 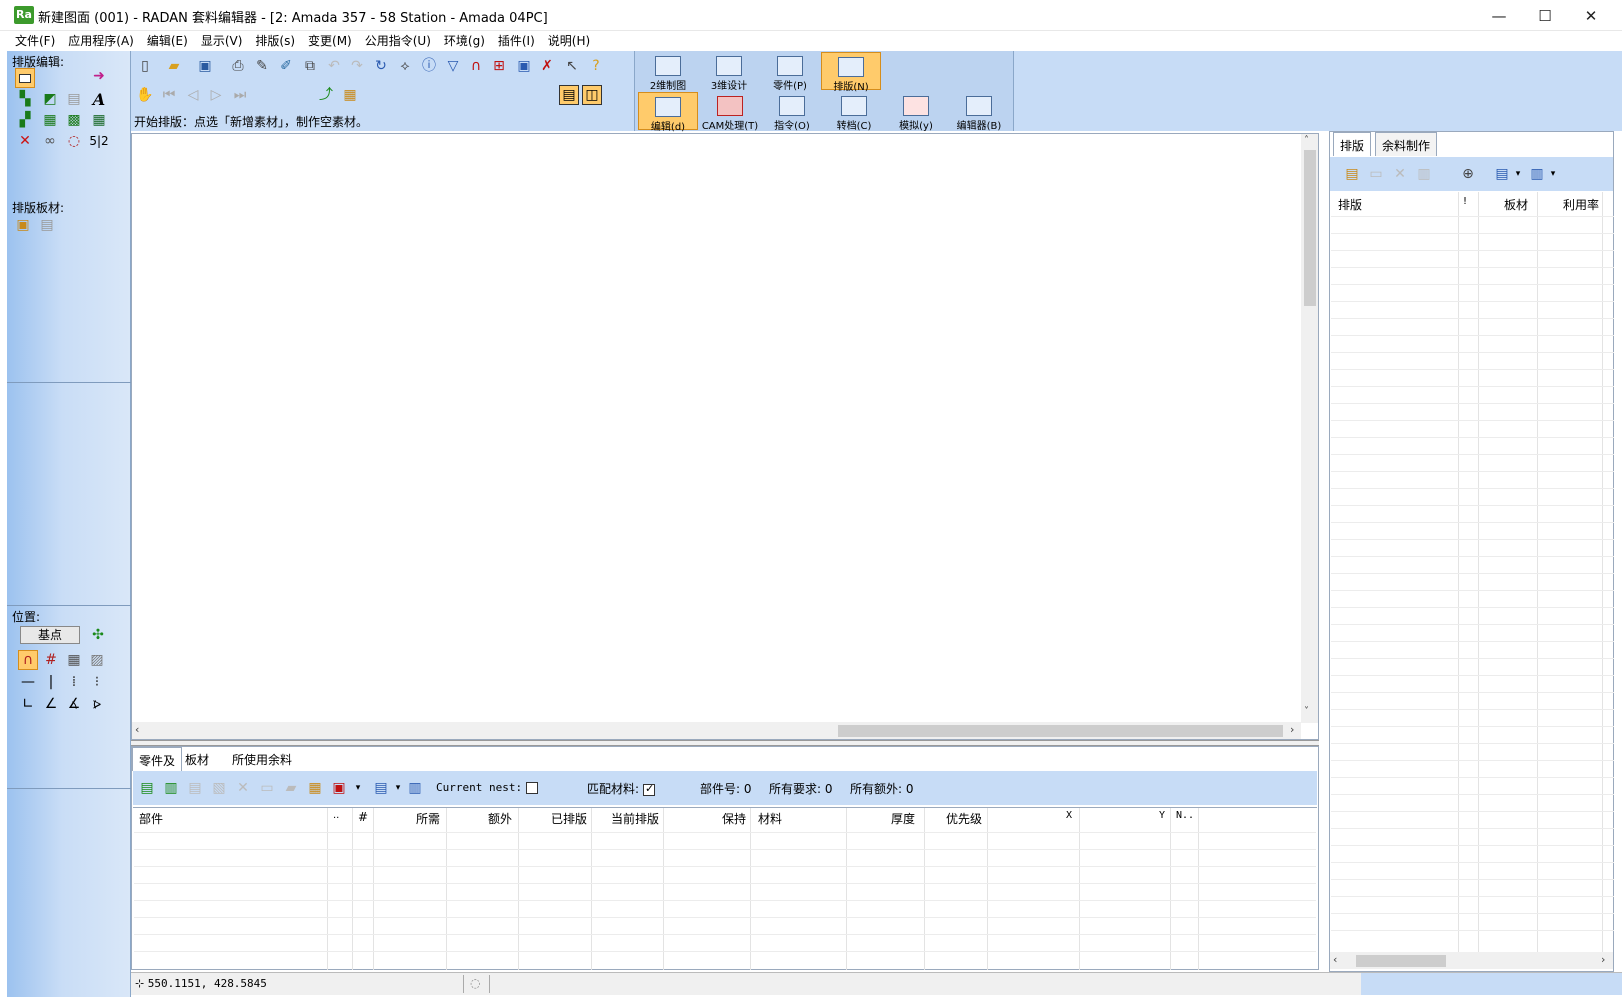 What do you see at coordinates (145, 66) in the screenshot?
I see `new-file-icon: ▯` at bounding box center [145, 66].